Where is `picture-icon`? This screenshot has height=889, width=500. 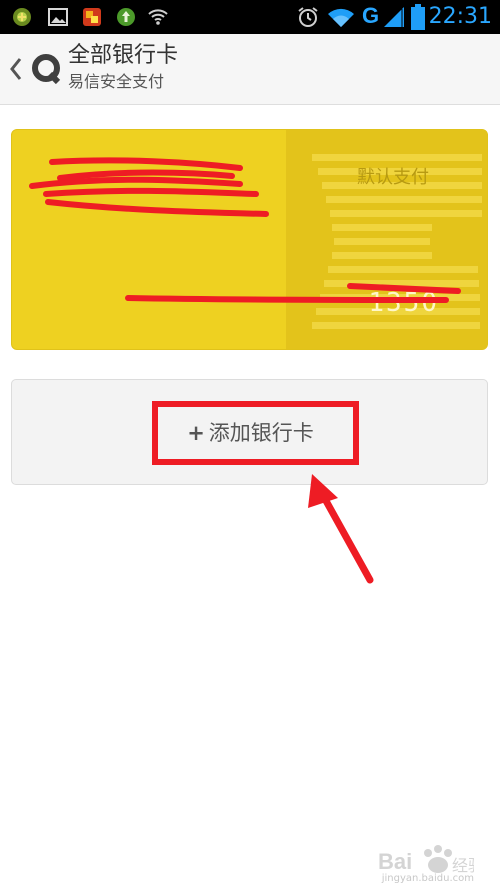 picture-icon is located at coordinates (58, 17).